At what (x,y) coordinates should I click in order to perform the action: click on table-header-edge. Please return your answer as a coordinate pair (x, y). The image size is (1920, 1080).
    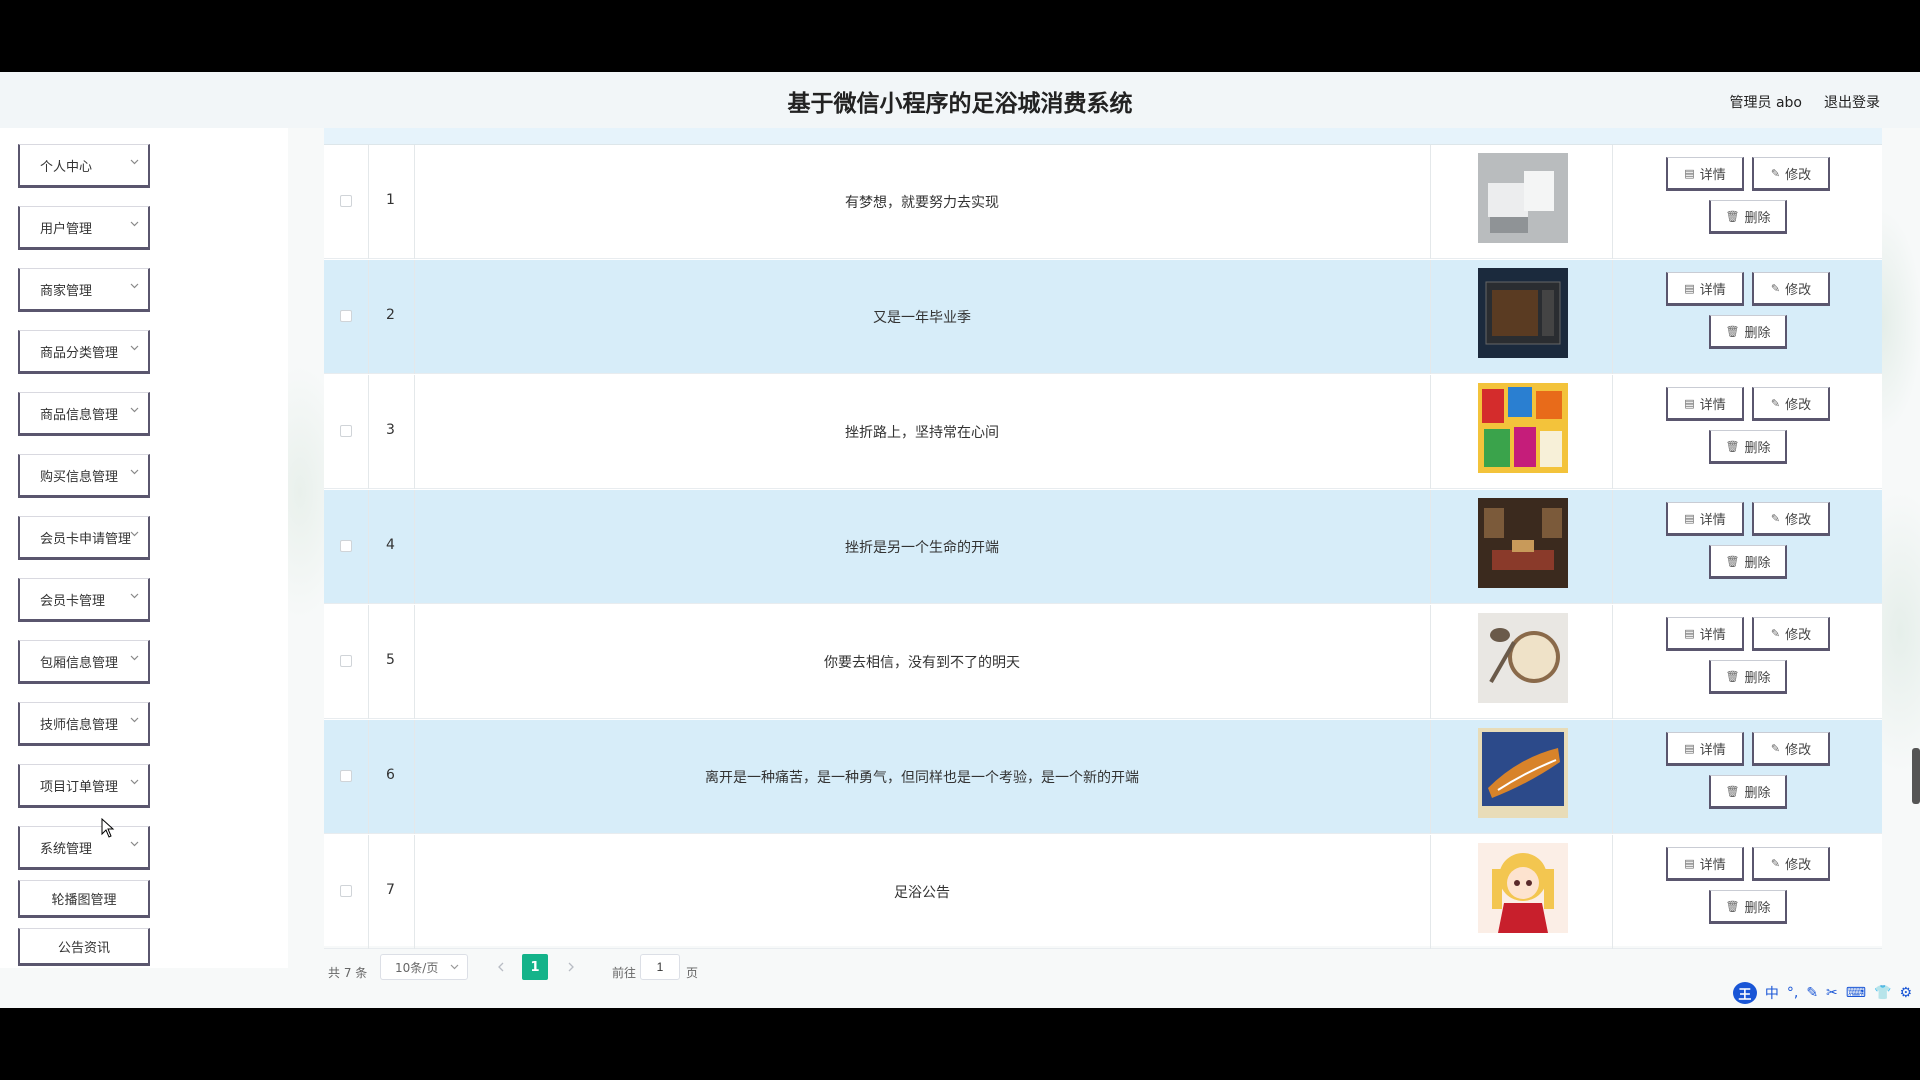
    Looking at the image, I should click on (1103, 136).